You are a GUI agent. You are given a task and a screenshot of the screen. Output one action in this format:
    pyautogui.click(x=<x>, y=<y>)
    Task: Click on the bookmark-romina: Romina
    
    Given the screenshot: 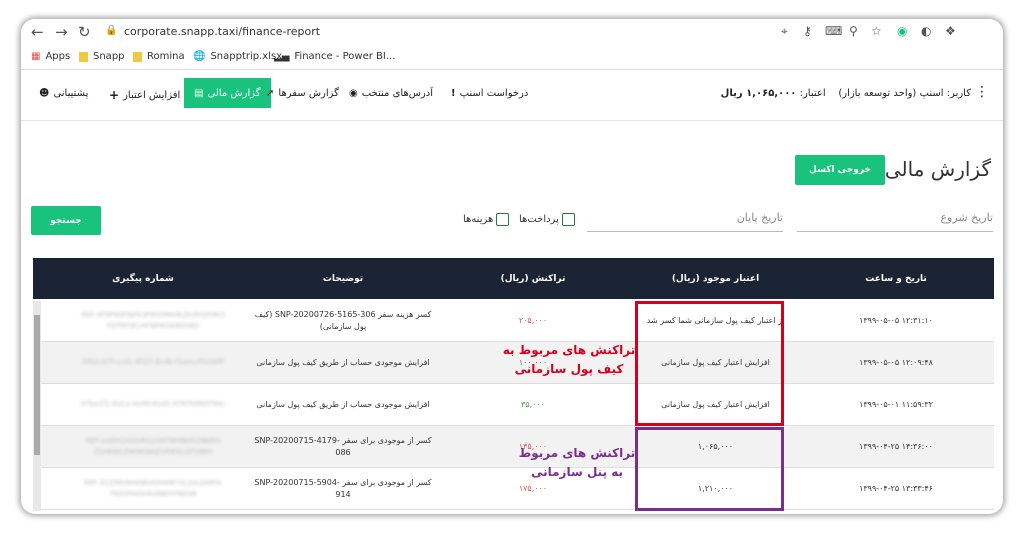 What is the action you would take?
    pyautogui.click(x=159, y=56)
    